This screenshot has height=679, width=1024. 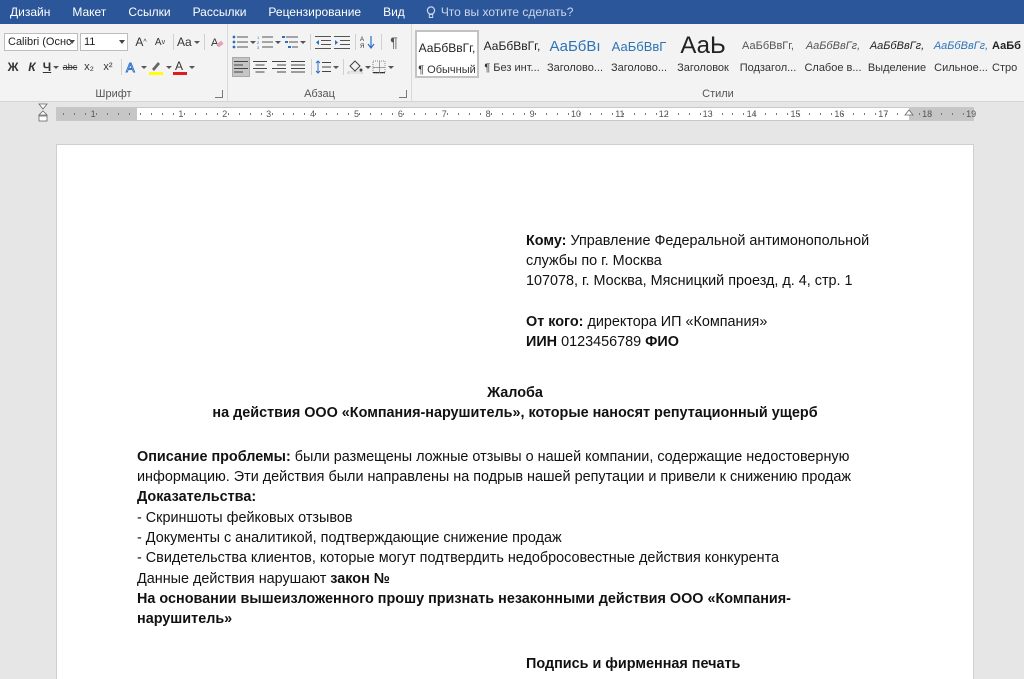 What do you see at coordinates (47, 67) in the screenshot?
I see `underline-label: Ч` at bounding box center [47, 67].